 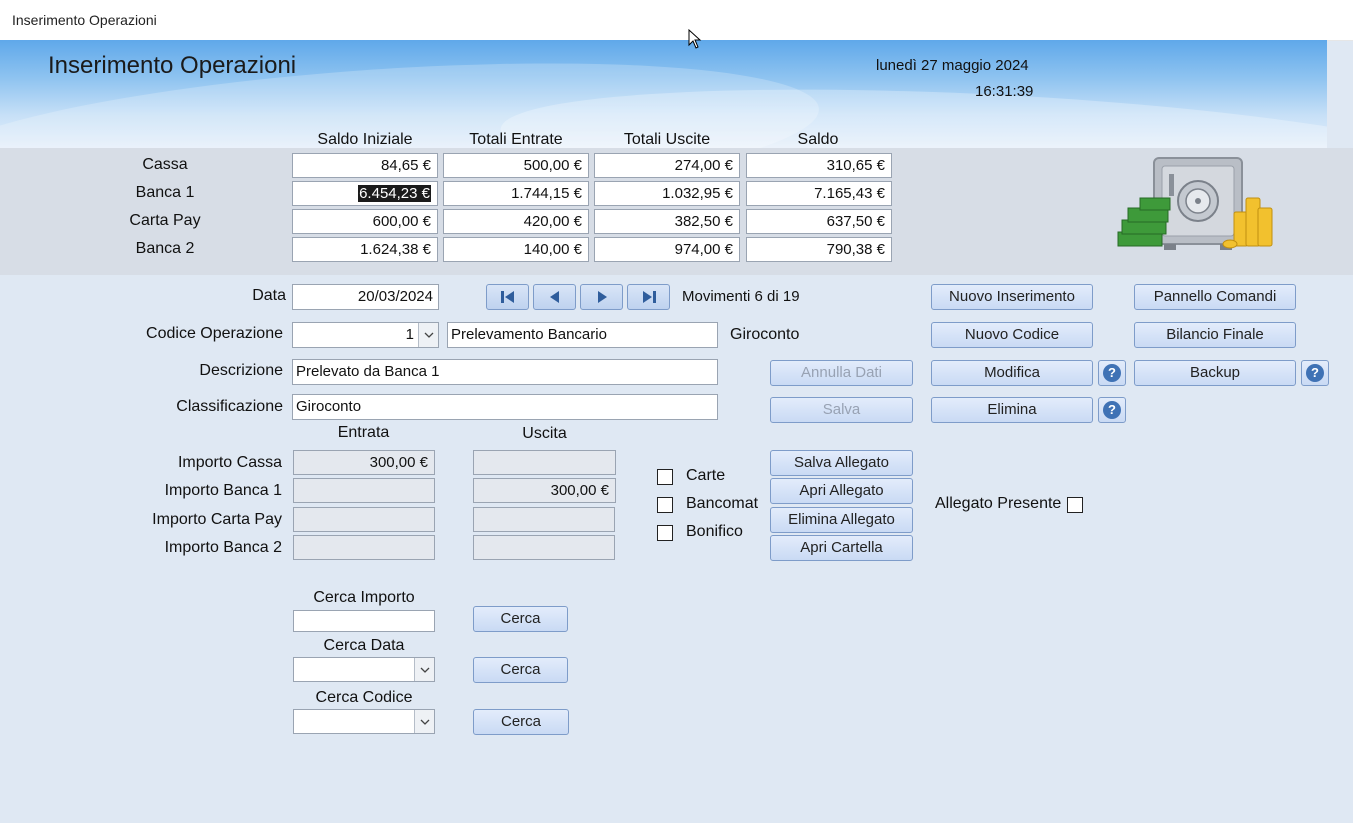 What do you see at coordinates (1012, 373) in the screenshot?
I see `modifica-button: Modifica` at bounding box center [1012, 373].